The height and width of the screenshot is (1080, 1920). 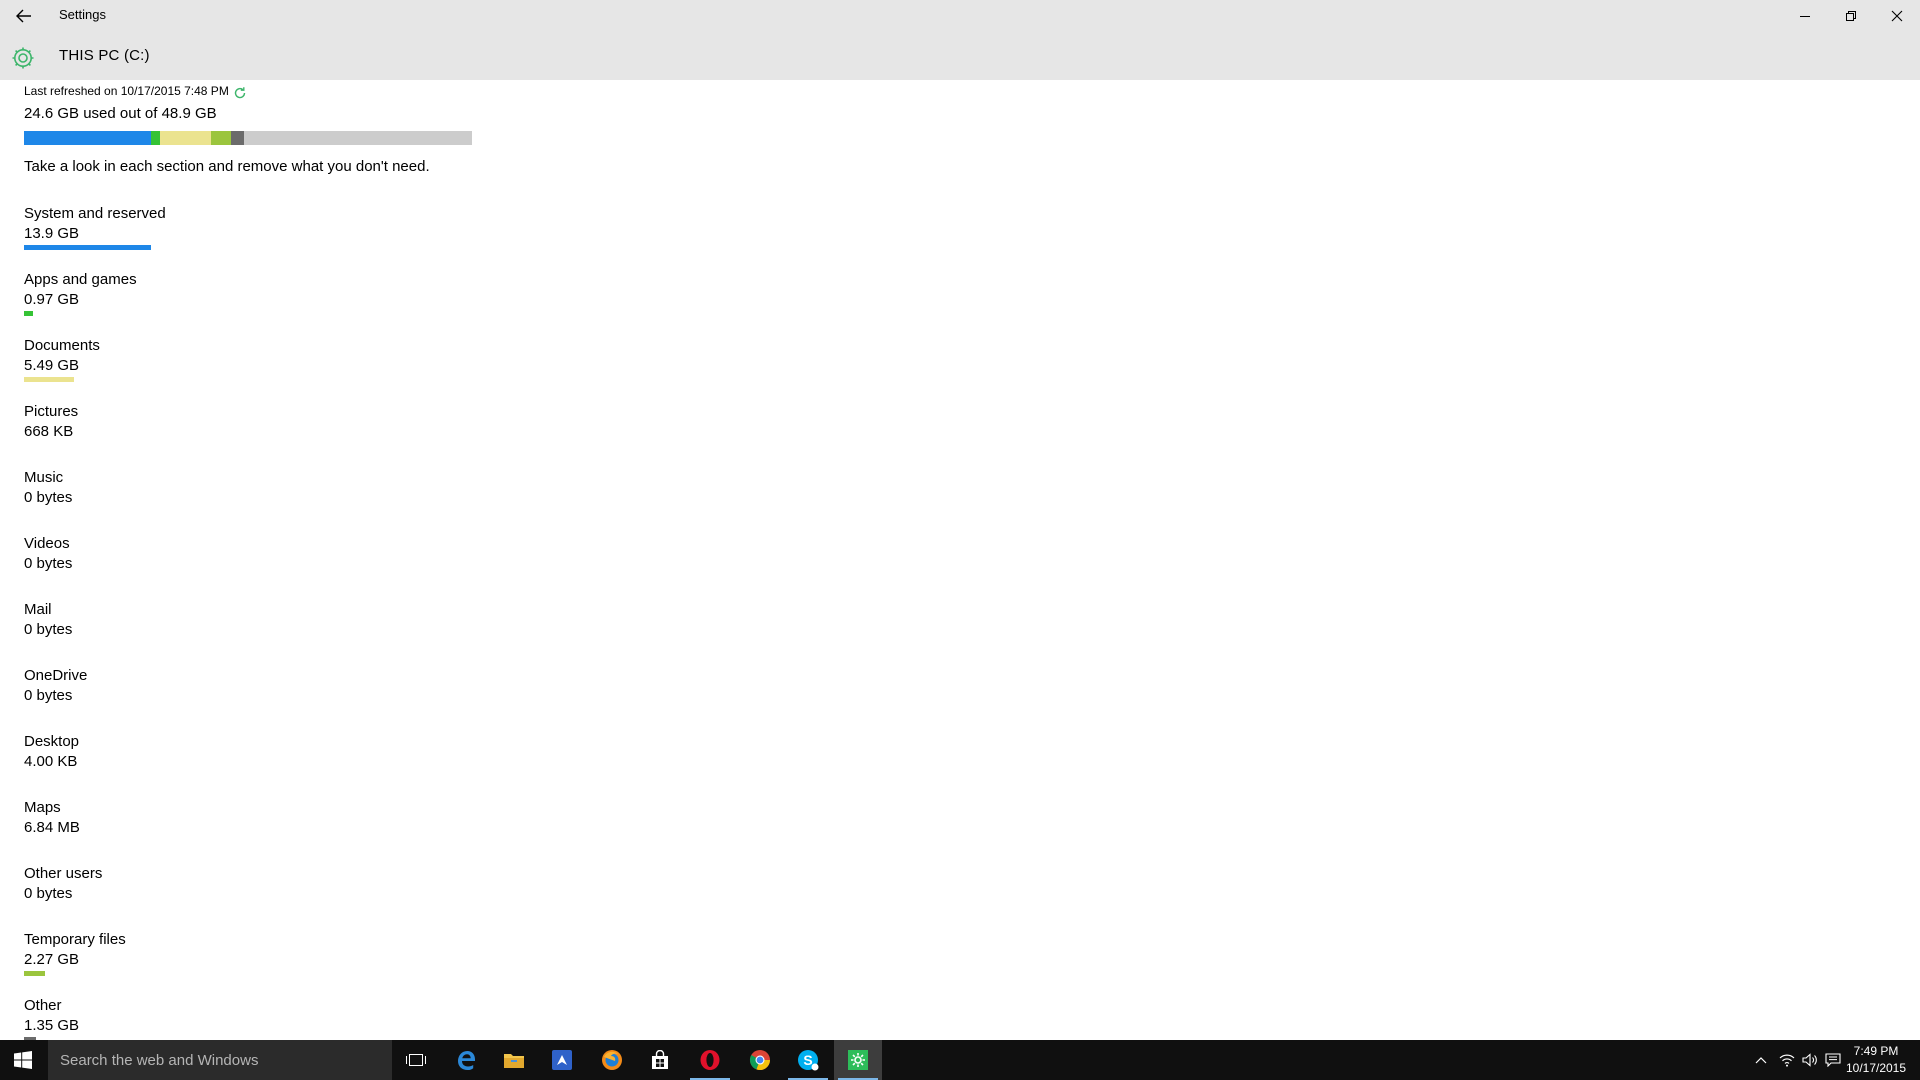 I want to click on windows-logo-icon, so click(x=23, y=1060).